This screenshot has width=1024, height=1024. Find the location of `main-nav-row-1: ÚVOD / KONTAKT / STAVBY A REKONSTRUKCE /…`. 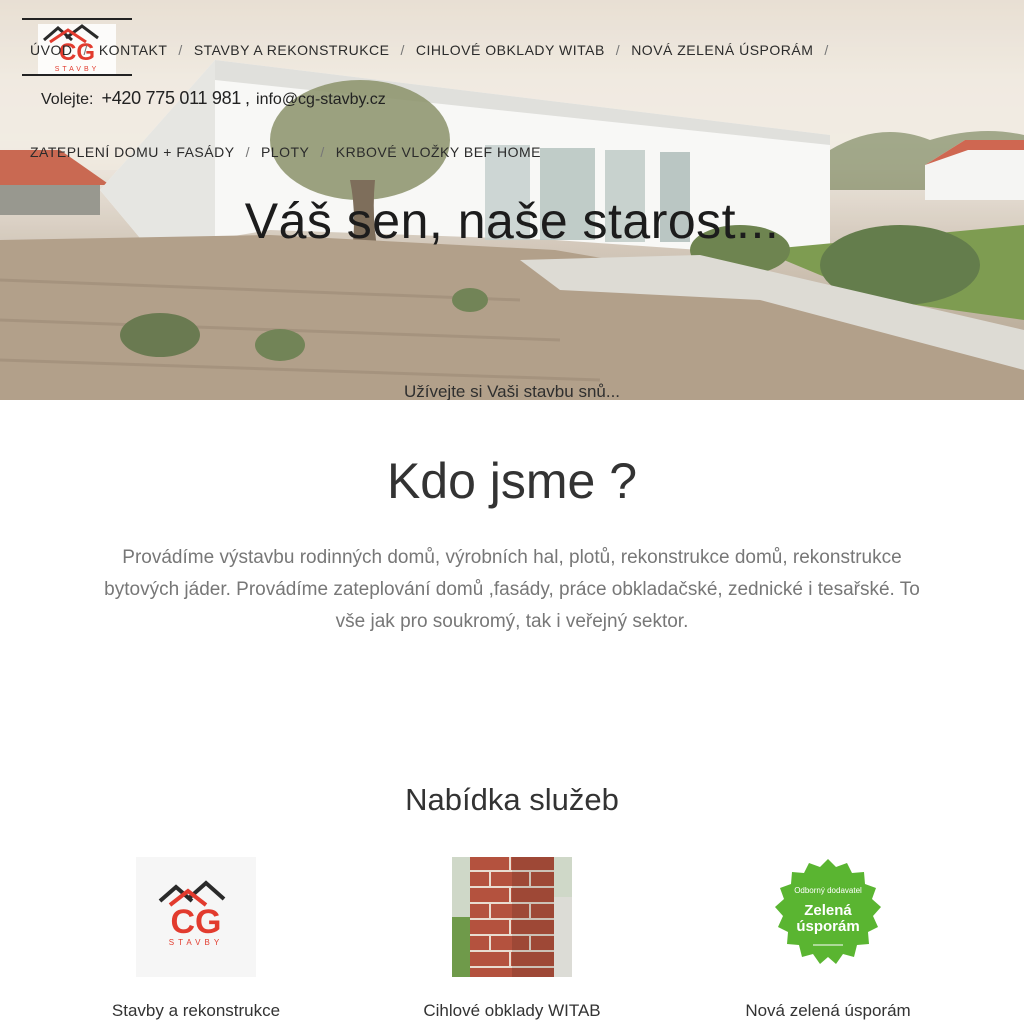

main-nav-row-1: ÚVOD / KONTAKT / STAVBY A REKONSTRUKCE /… is located at coordinates (435, 50).